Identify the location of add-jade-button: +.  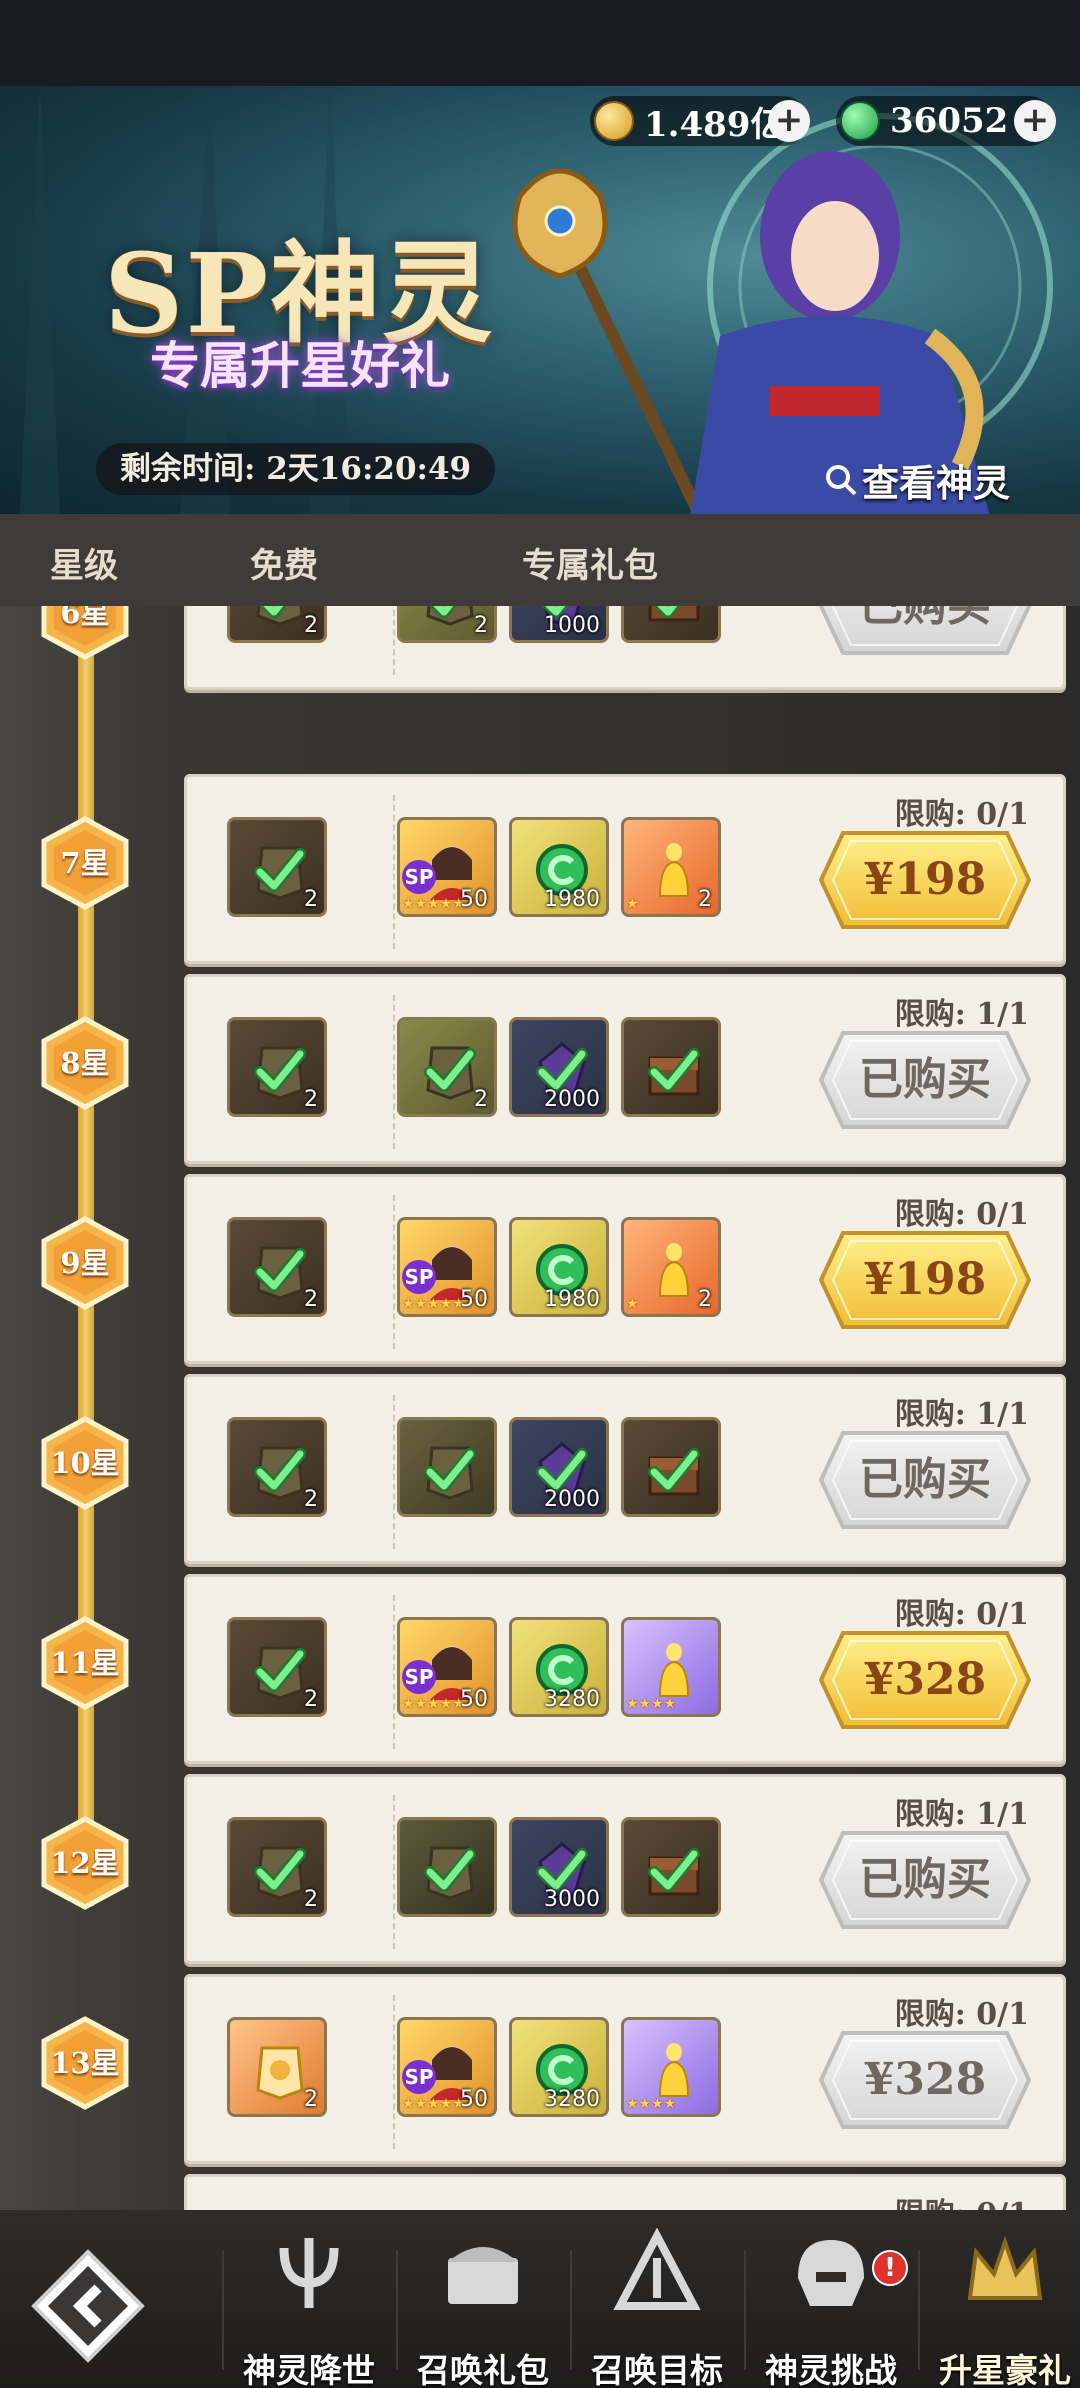
(1035, 121).